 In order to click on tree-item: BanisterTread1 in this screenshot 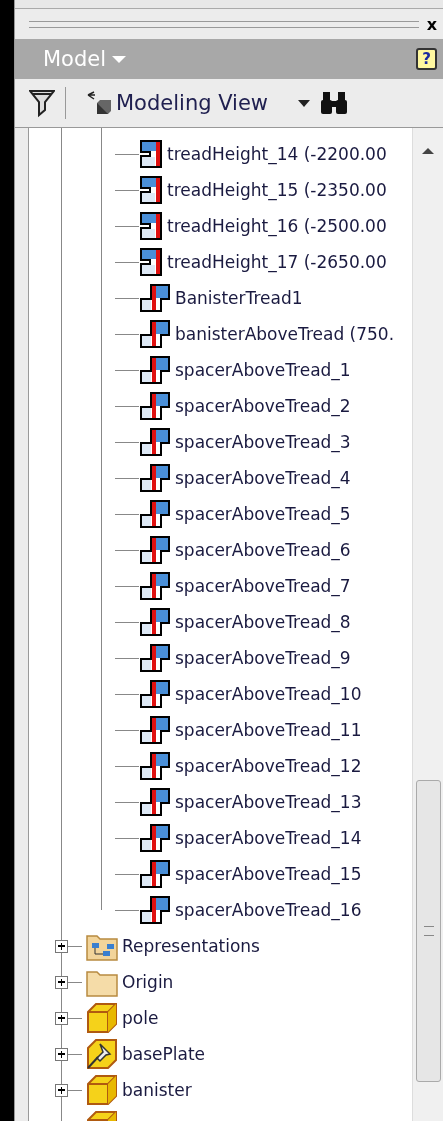, I will do `click(239, 298)`.